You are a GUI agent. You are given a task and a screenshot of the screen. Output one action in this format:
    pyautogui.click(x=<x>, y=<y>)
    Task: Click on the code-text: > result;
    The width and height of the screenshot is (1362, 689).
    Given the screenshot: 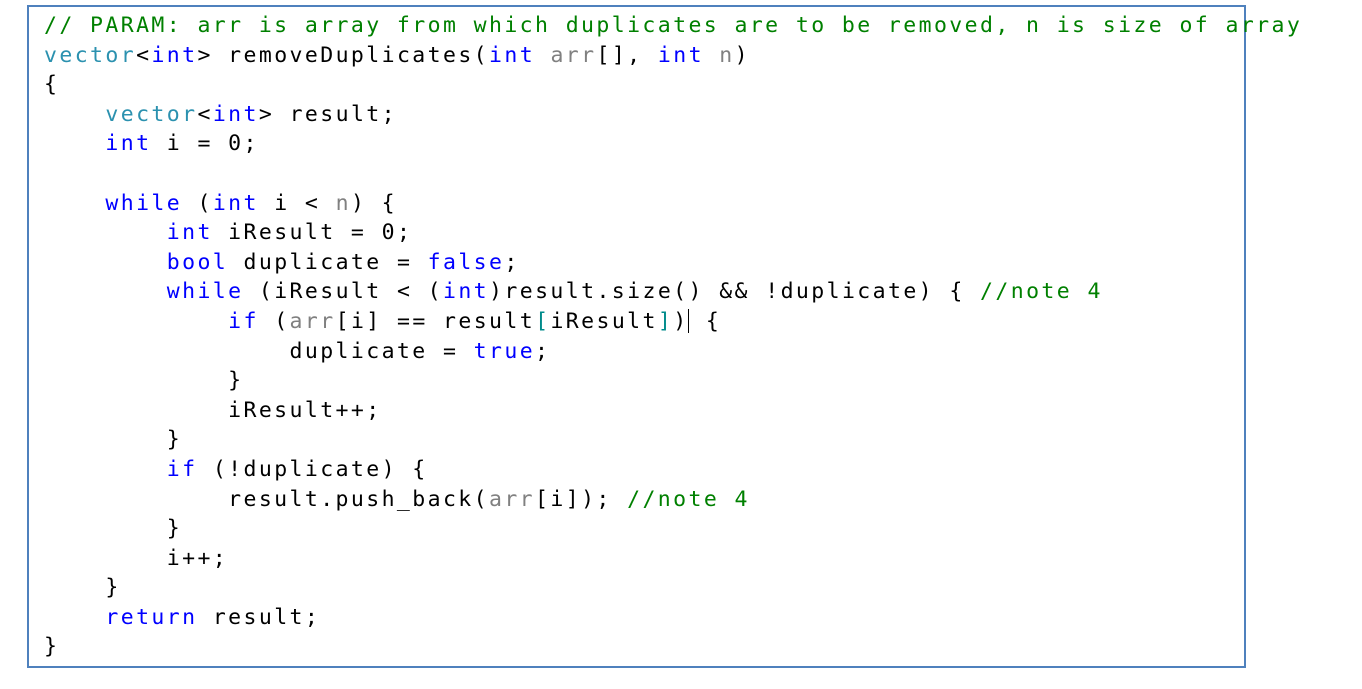 What is the action you would take?
    pyautogui.click(x=327, y=114)
    